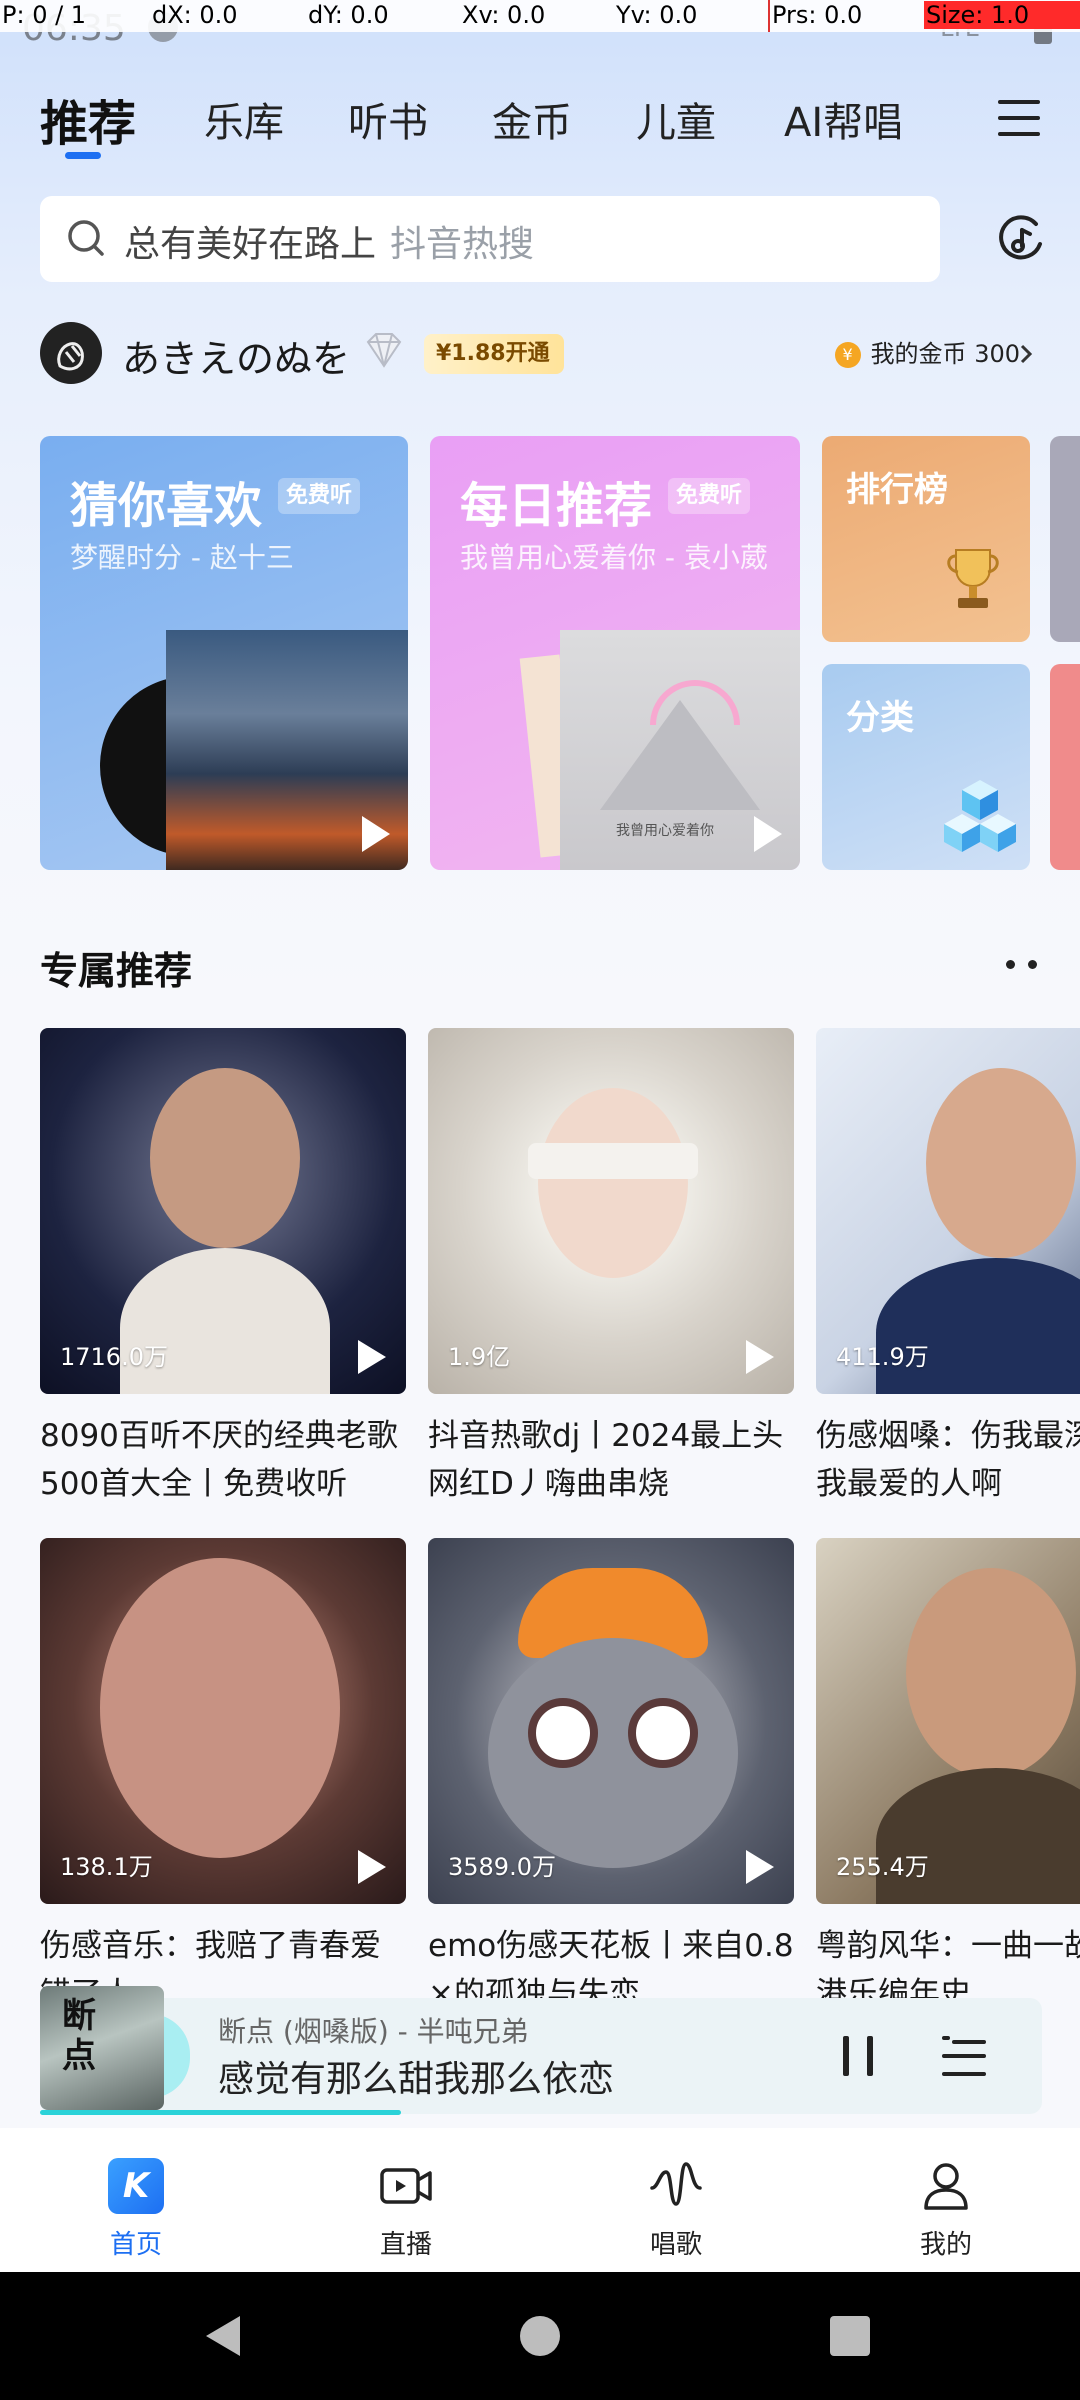  What do you see at coordinates (665, 831) in the screenshot?
I see `daily-cover-caption: 我曾用心爱着你` at bounding box center [665, 831].